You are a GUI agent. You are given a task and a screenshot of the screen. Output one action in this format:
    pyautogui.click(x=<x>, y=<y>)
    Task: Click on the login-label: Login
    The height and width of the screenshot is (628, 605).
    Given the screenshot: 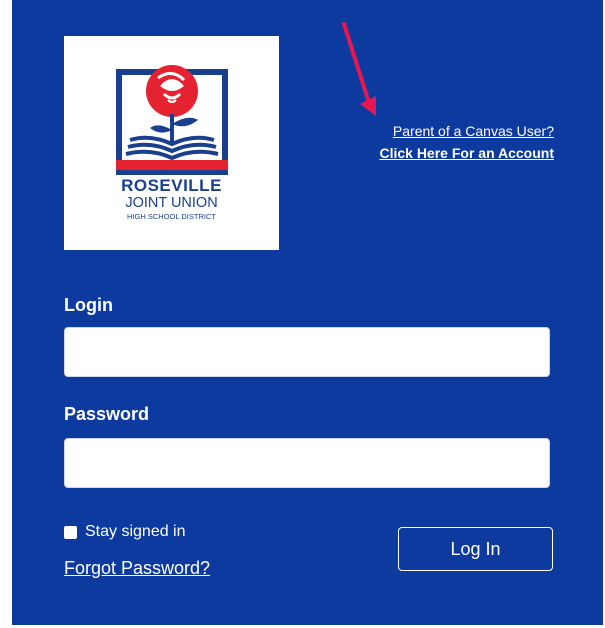 What is the action you would take?
    pyautogui.click(x=88, y=305)
    